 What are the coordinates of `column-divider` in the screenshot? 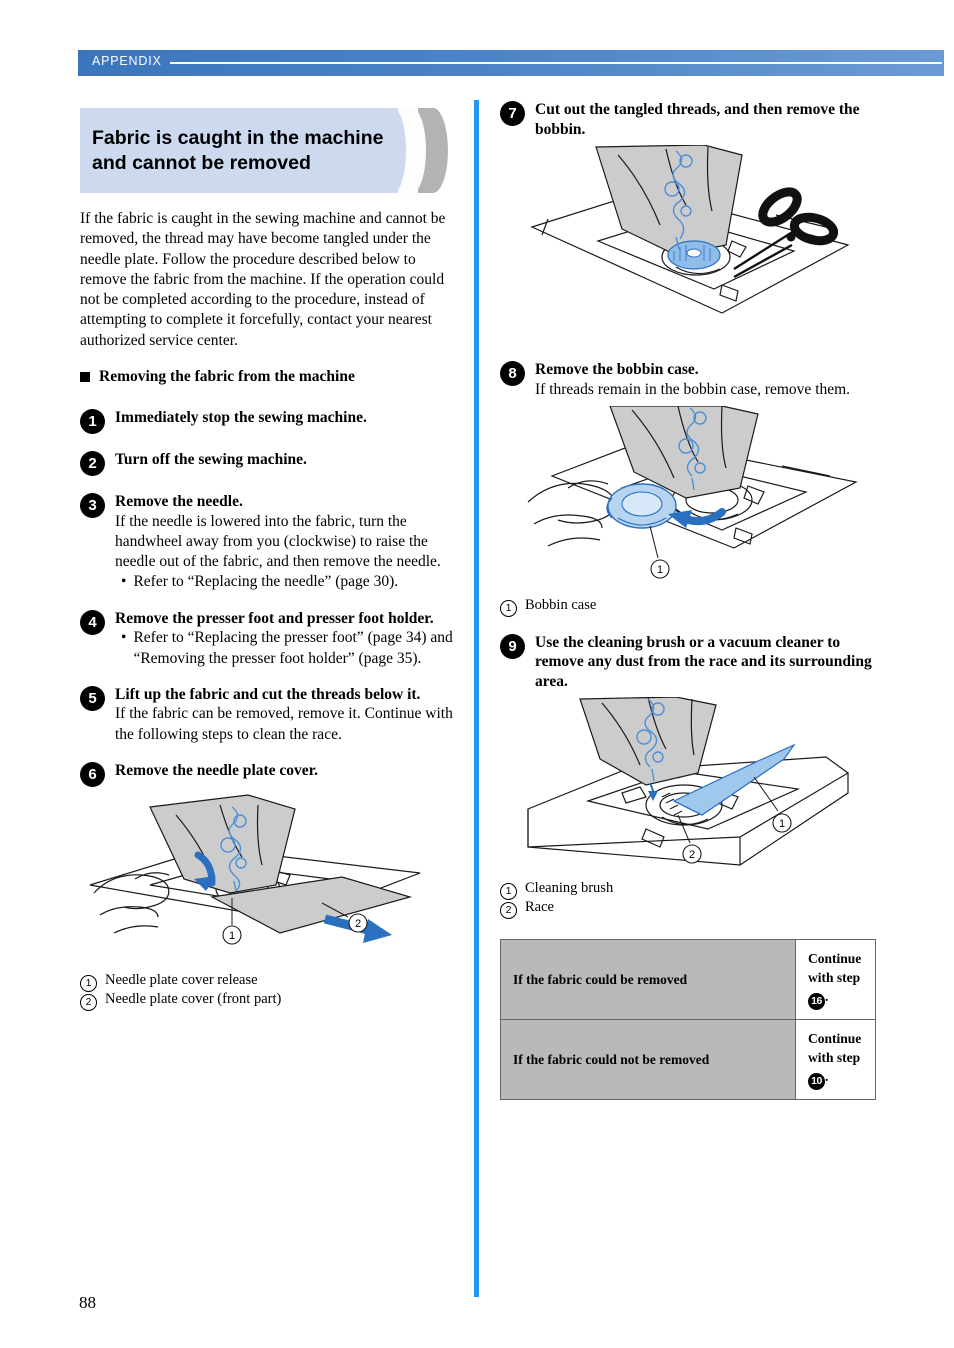 It's located at (476, 698).